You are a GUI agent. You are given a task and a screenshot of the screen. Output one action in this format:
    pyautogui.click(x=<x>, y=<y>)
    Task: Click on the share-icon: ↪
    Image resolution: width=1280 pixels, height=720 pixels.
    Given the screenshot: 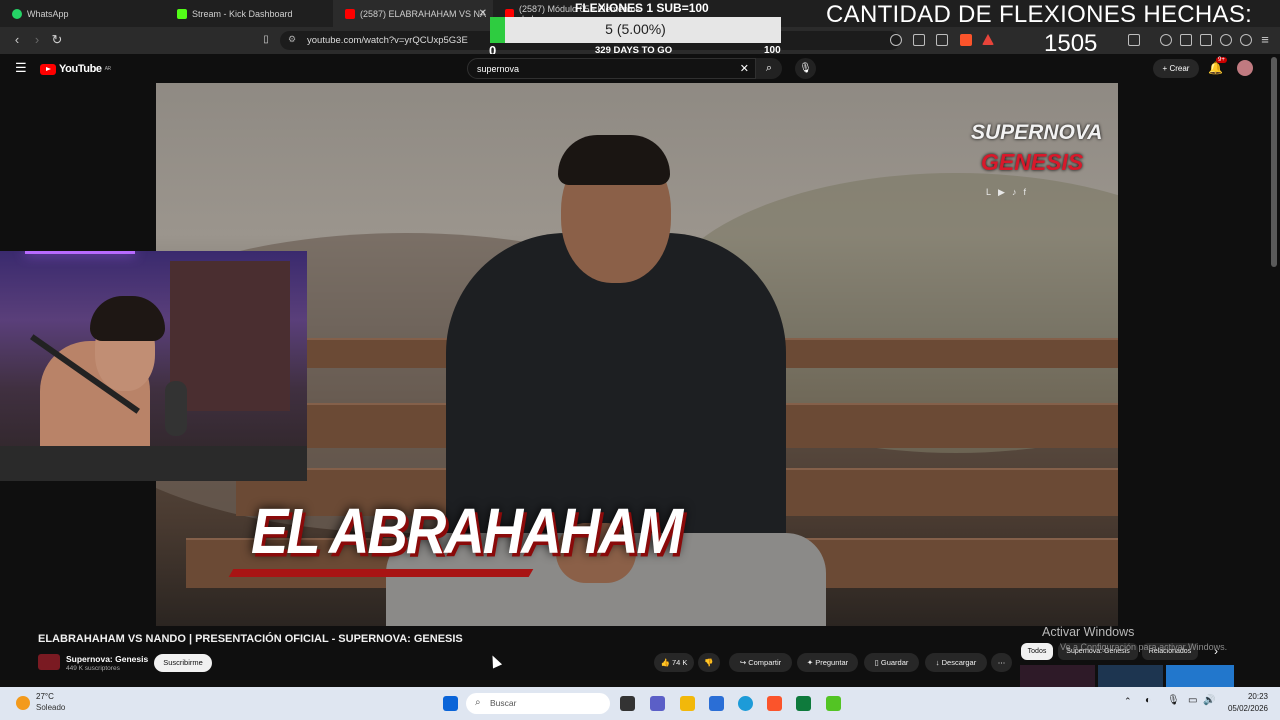 What is the action you would take?
    pyautogui.click(x=743, y=662)
    